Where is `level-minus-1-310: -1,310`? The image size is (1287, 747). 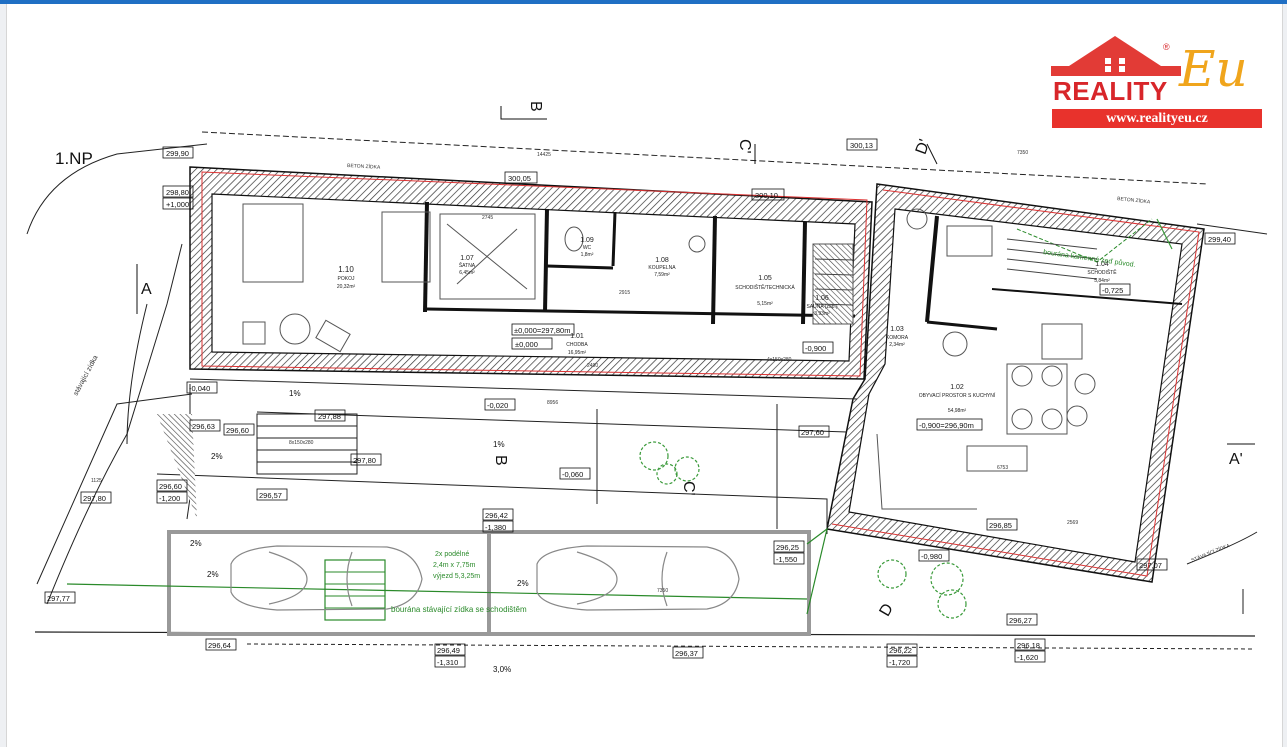 level-minus-1-310: -1,310 is located at coordinates (447, 662).